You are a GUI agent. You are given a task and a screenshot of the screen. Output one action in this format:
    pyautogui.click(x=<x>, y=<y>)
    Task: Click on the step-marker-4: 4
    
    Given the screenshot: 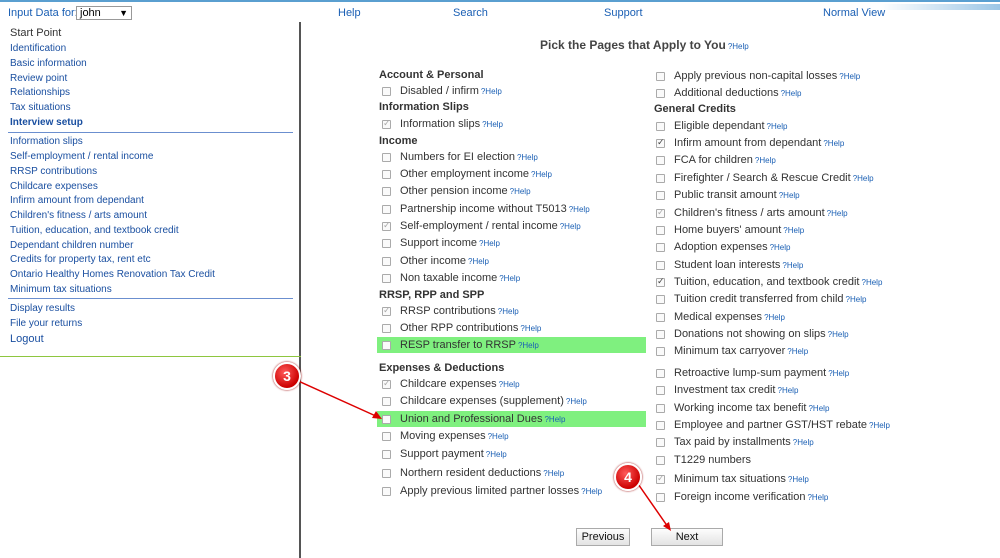 What is the action you would take?
    pyautogui.click(x=628, y=477)
    